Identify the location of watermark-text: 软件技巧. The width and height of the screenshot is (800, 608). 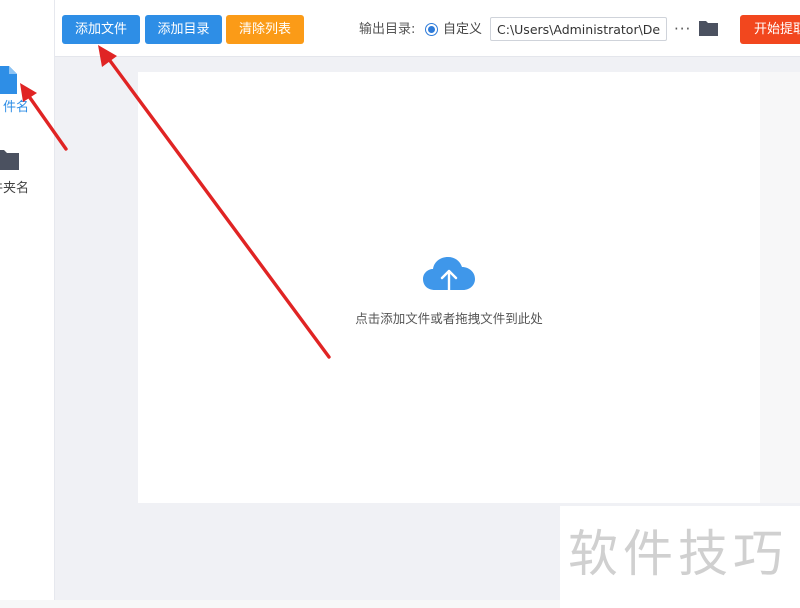
(678, 554).